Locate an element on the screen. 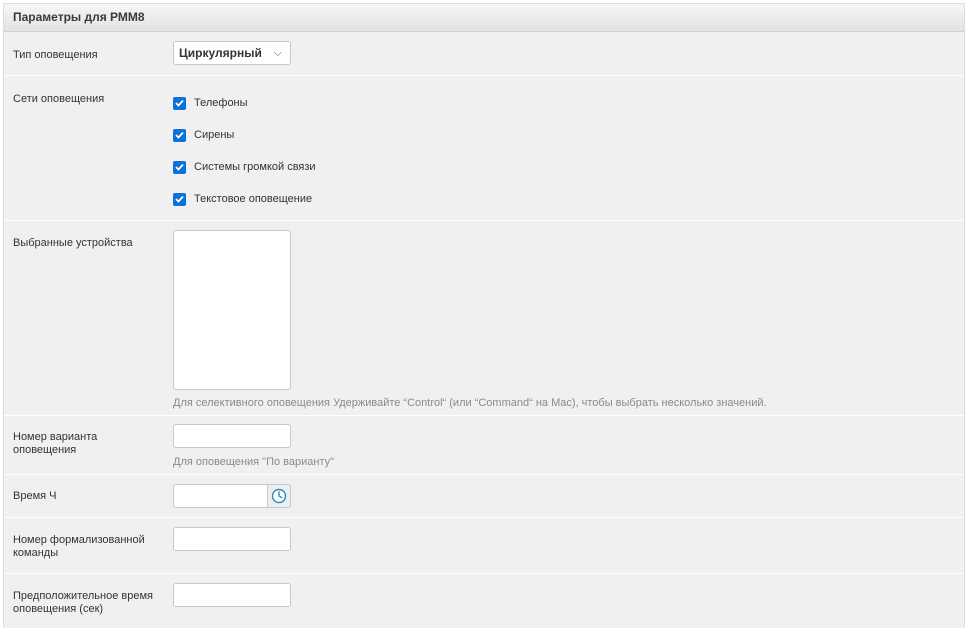 The image size is (966, 630). chevron-down-icon: ⌵ is located at coordinates (277, 53).